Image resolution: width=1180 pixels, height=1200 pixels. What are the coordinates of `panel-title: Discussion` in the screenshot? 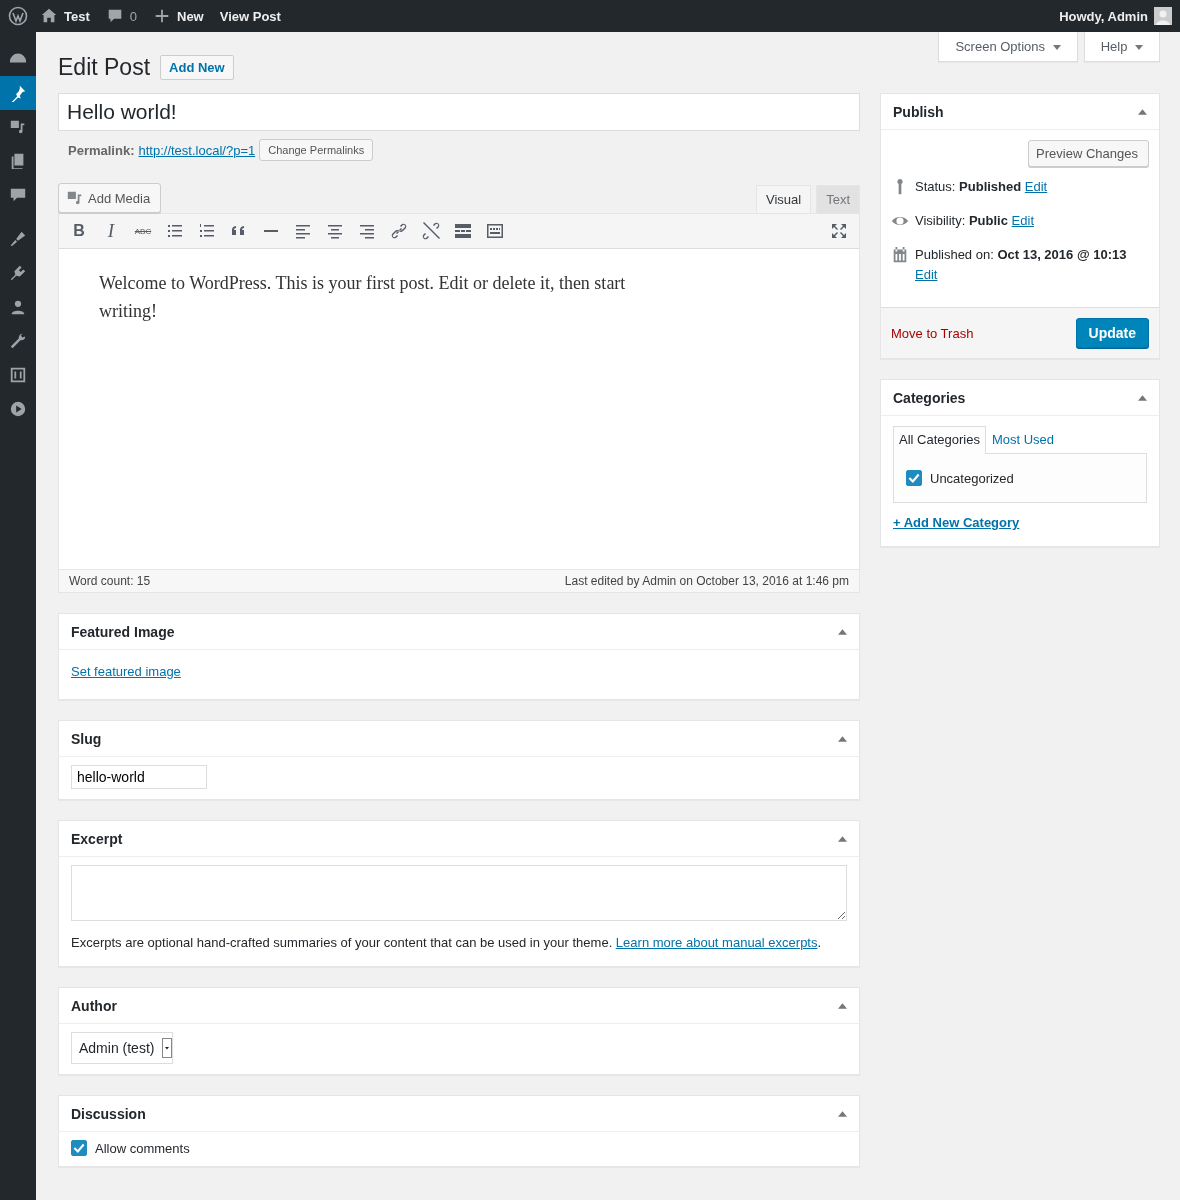 It's located at (108, 1113).